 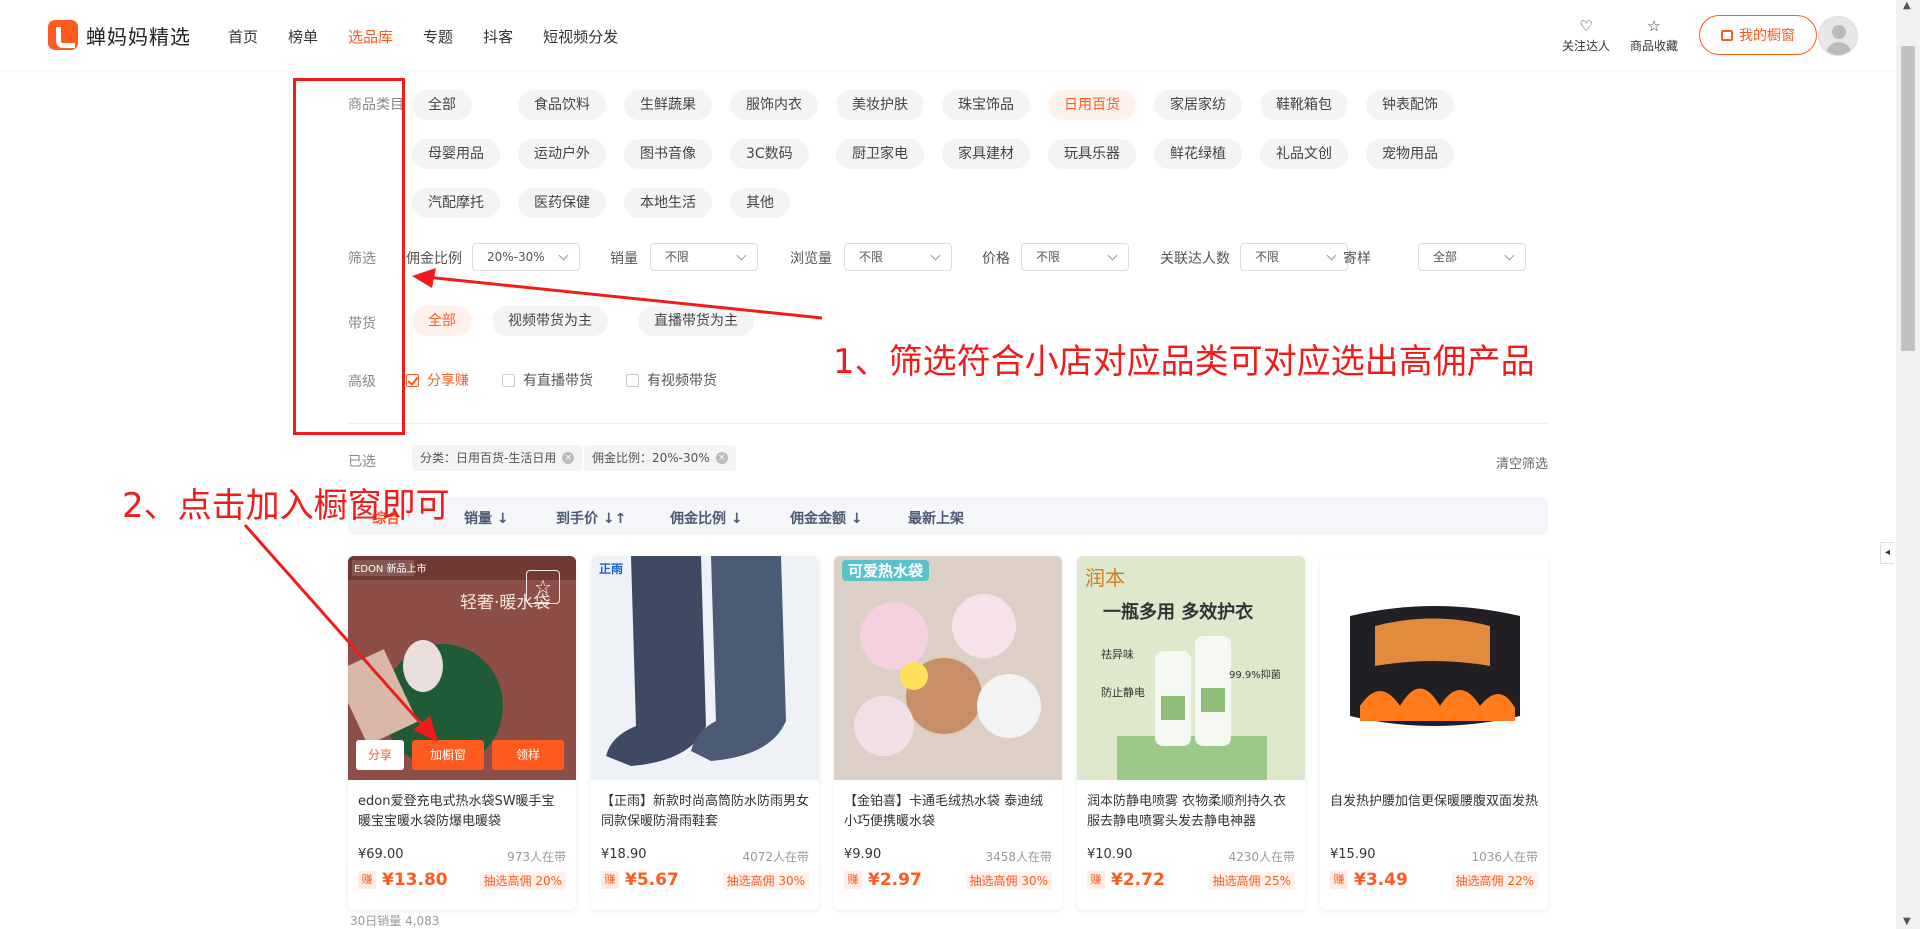 I want to click on category-chip: 鲜花绿植, so click(x=1198, y=154).